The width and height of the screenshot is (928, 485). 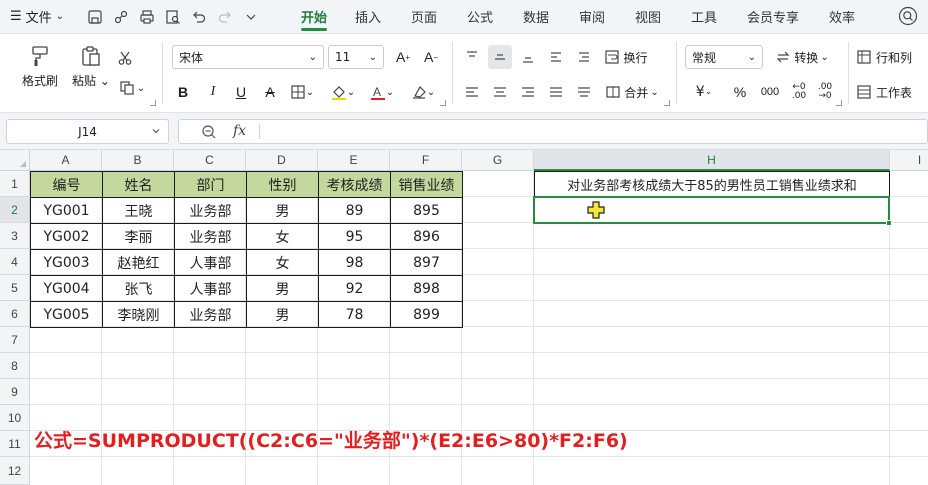 What do you see at coordinates (210, 160) in the screenshot?
I see `column-header-c: C` at bounding box center [210, 160].